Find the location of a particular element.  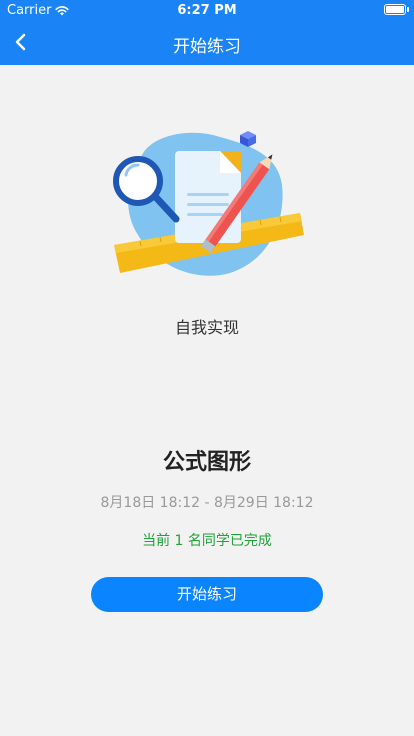

battery-icon is located at coordinates (395, 9).